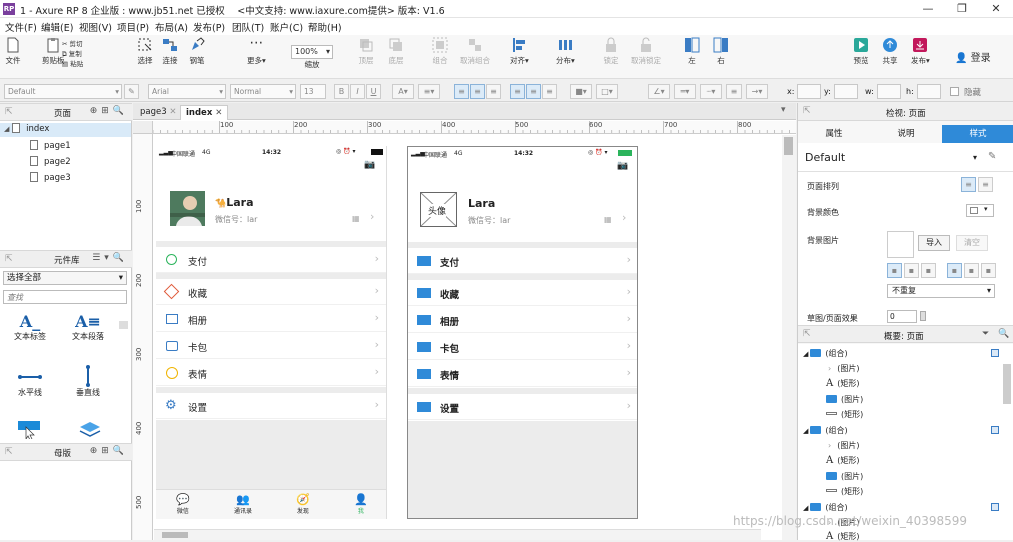 The height and width of the screenshot is (542, 1013). Describe the element at coordinates (522, 293) in the screenshot. I see `menu-row-favorites: 收藏 ›` at that location.